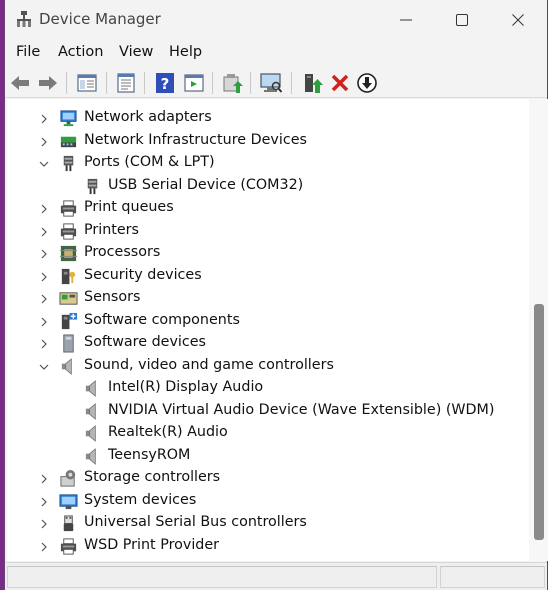 The width and height of the screenshot is (548, 590). Describe the element at coordinates (232, 83) in the screenshot. I see `update-driver-icon` at that location.